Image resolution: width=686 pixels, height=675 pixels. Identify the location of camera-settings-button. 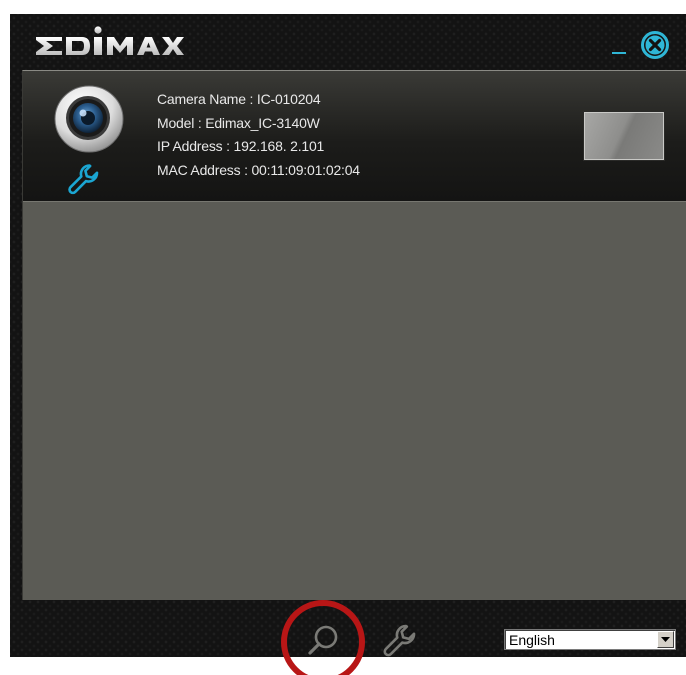
(84, 179).